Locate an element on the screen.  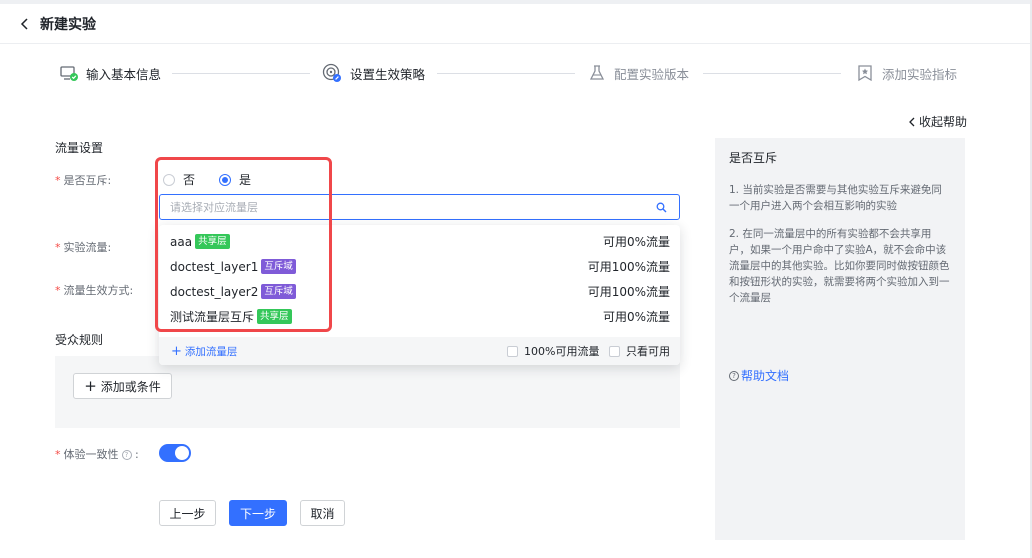
add-layer-button: + 添加流量层 is located at coordinates (204, 351).